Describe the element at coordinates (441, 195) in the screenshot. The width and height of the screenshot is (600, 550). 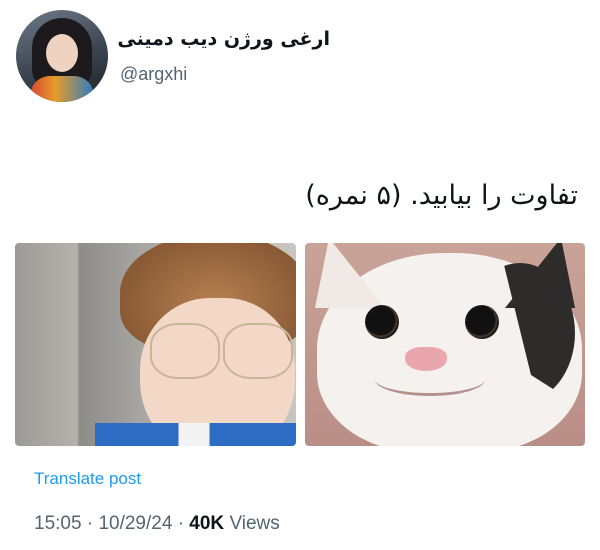
I see `post-text: تفاوت را بیابید. (۵ نمره)` at that location.